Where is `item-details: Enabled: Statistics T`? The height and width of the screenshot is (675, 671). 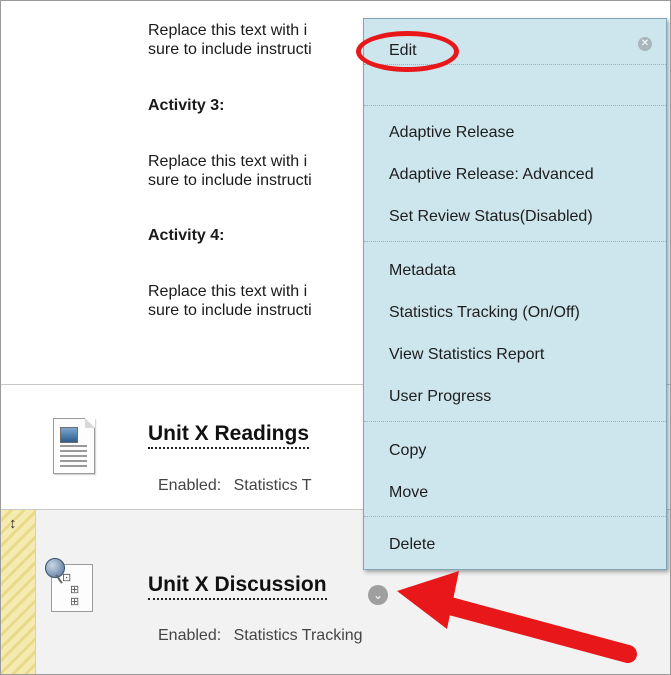 item-details: Enabled: Statistics T is located at coordinates (235, 486).